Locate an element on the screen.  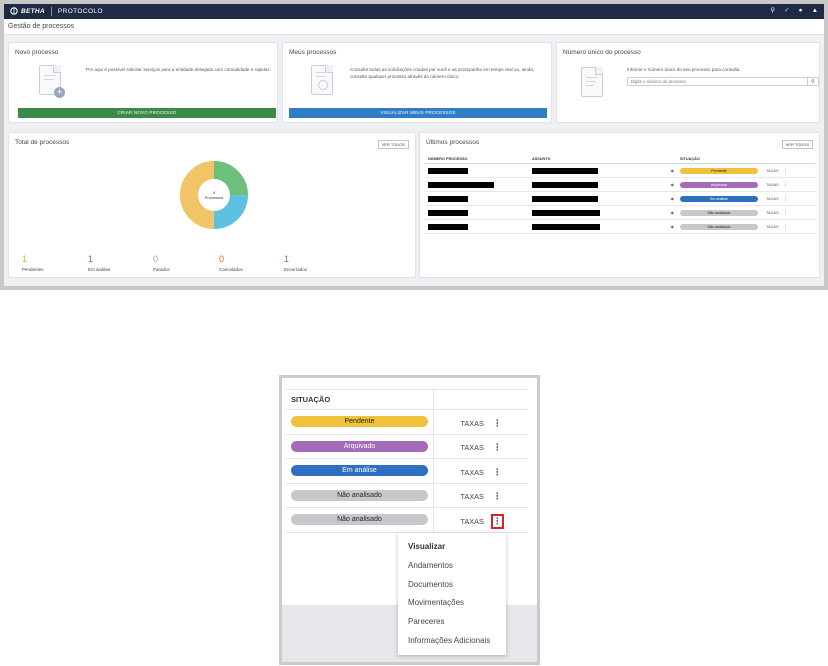
process-number-search: ⚲ is located at coordinates (723, 81).